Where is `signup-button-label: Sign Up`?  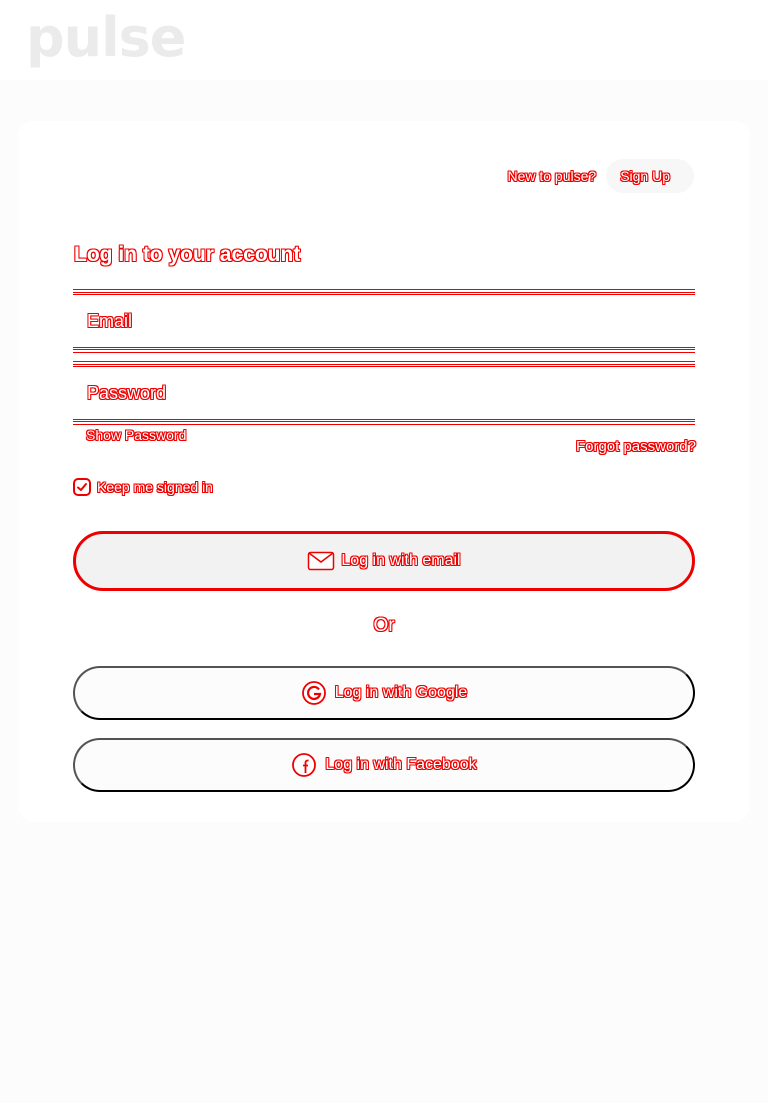
signup-button-label: Sign Up is located at coordinates (645, 176).